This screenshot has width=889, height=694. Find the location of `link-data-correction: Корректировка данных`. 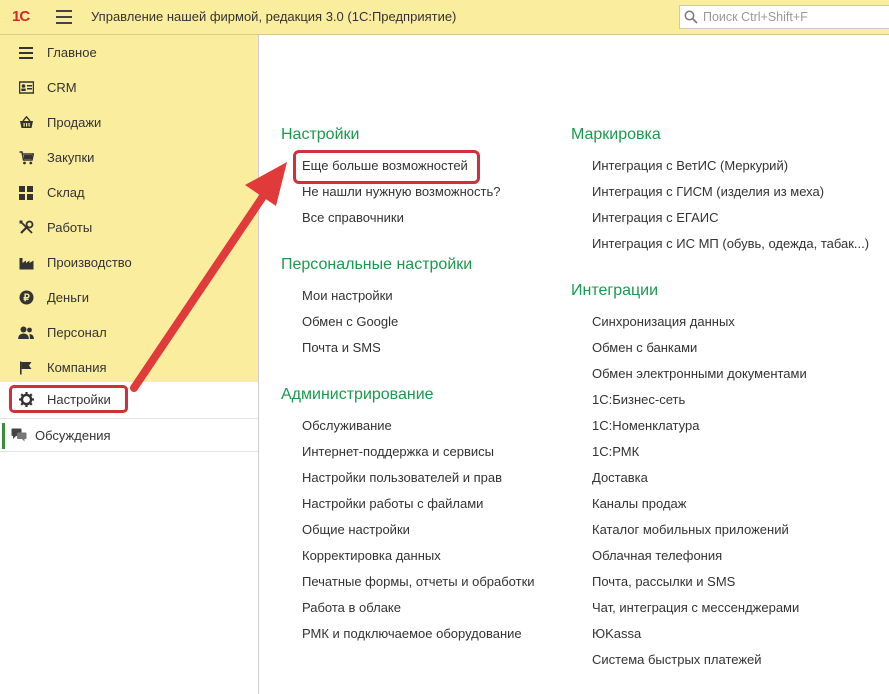

link-data-correction: Корректировка данных is located at coordinates (371, 555).